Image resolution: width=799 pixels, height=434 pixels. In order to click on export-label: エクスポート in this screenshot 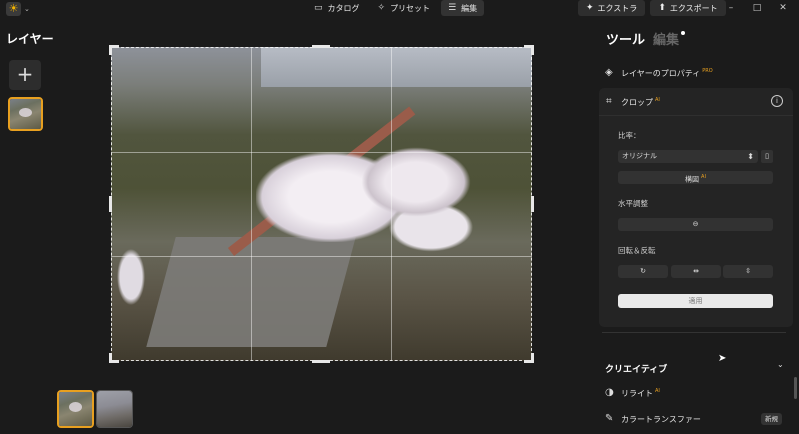, I will do `click(693, 8)`.